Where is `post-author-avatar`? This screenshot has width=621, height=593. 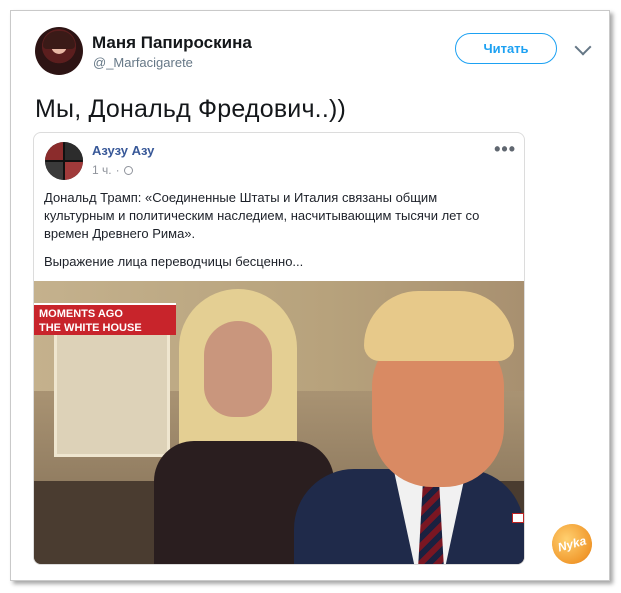
post-author-avatar is located at coordinates (64, 161).